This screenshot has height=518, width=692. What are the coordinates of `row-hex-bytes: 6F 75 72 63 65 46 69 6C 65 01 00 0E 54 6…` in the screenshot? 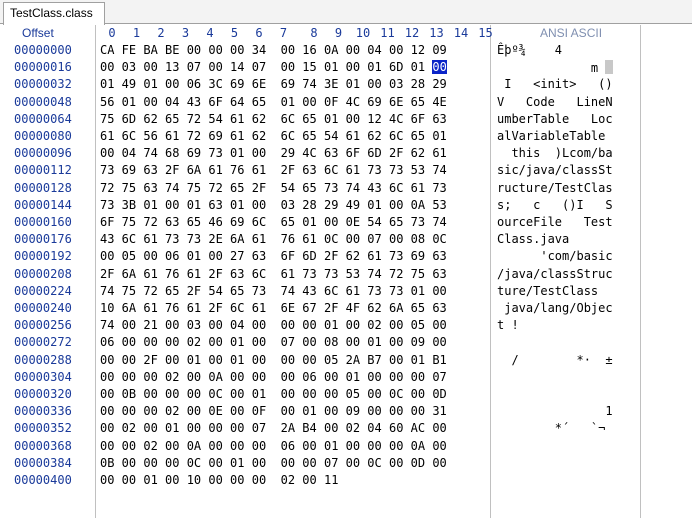 It's located at (273, 222).